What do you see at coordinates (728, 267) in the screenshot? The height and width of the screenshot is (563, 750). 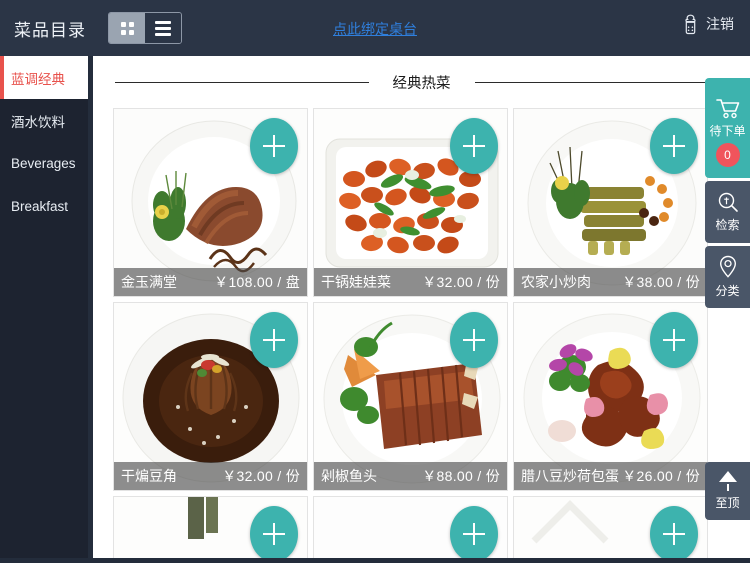 I see `location-pin-icon` at bounding box center [728, 267].